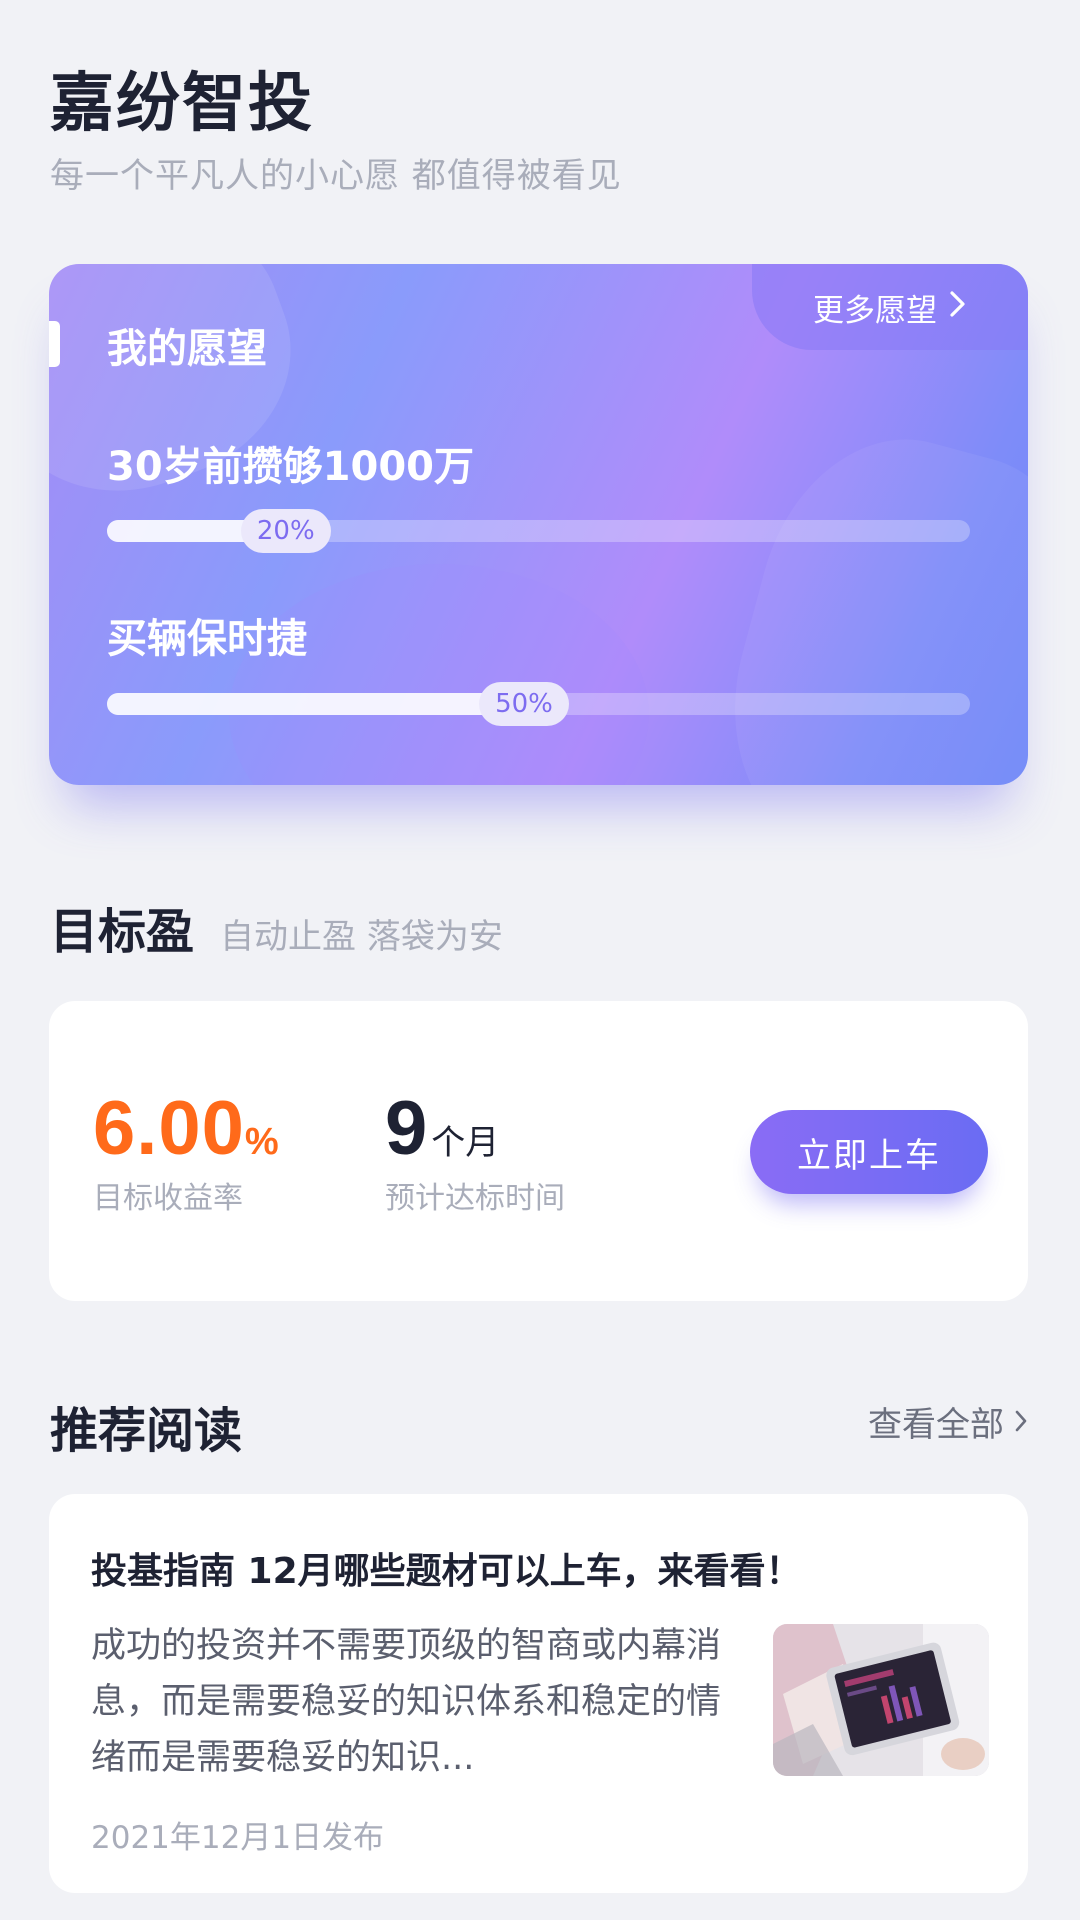  Describe the element at coordinates (168, 1198) in the screenshot. I see `target-rate-label: 目标收益率` at that location.